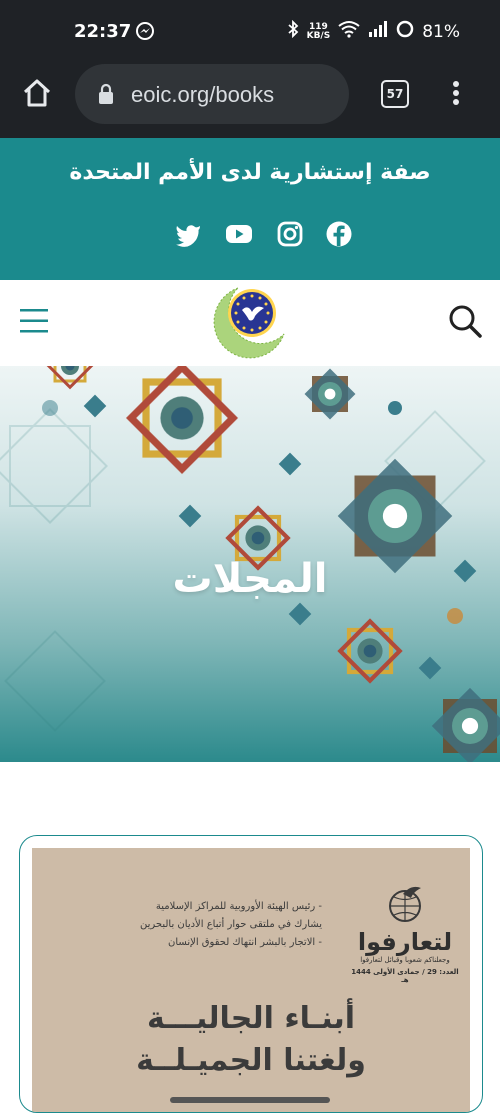 The width and height of the screenshot is (500, 1113). Describe the element at coordinates (250, 31) in the screenshot. I see `status-bar: 22:37 119 KB/S 81%` at that location.